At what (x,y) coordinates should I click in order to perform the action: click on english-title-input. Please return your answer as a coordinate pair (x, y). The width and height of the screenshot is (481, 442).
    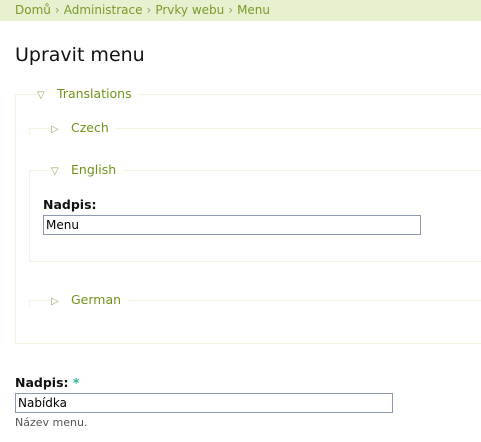
    Looking at the image, I should click on (232, 225).